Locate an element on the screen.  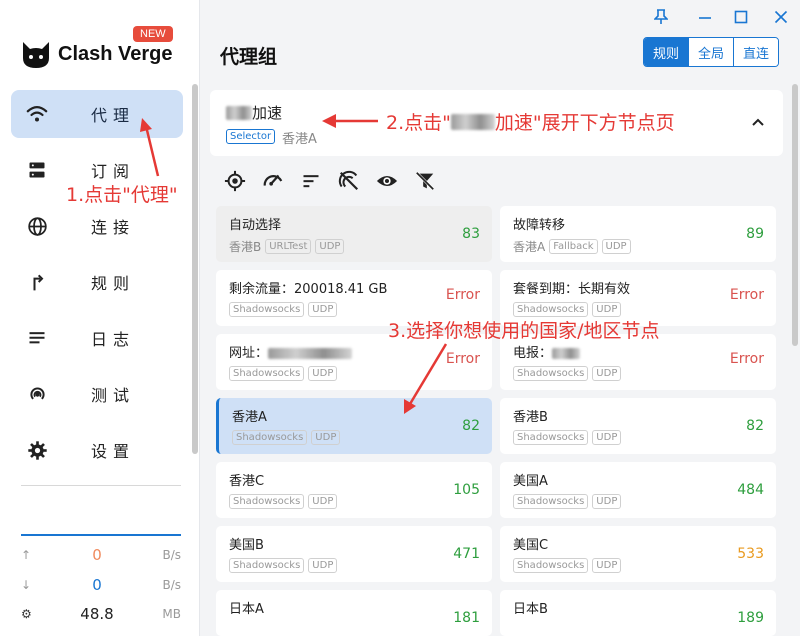
memory-usage: ⚙ 48.8 MB is located at coordinates (101, 614).